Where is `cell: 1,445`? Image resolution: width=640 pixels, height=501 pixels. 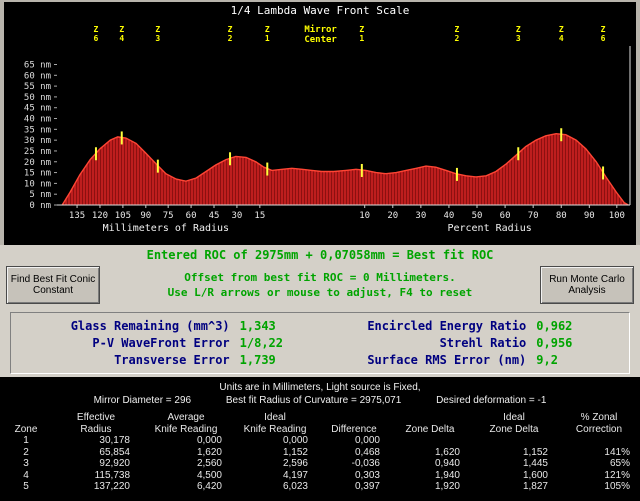
cell: 1,445 is located at coordinates (535, 463).